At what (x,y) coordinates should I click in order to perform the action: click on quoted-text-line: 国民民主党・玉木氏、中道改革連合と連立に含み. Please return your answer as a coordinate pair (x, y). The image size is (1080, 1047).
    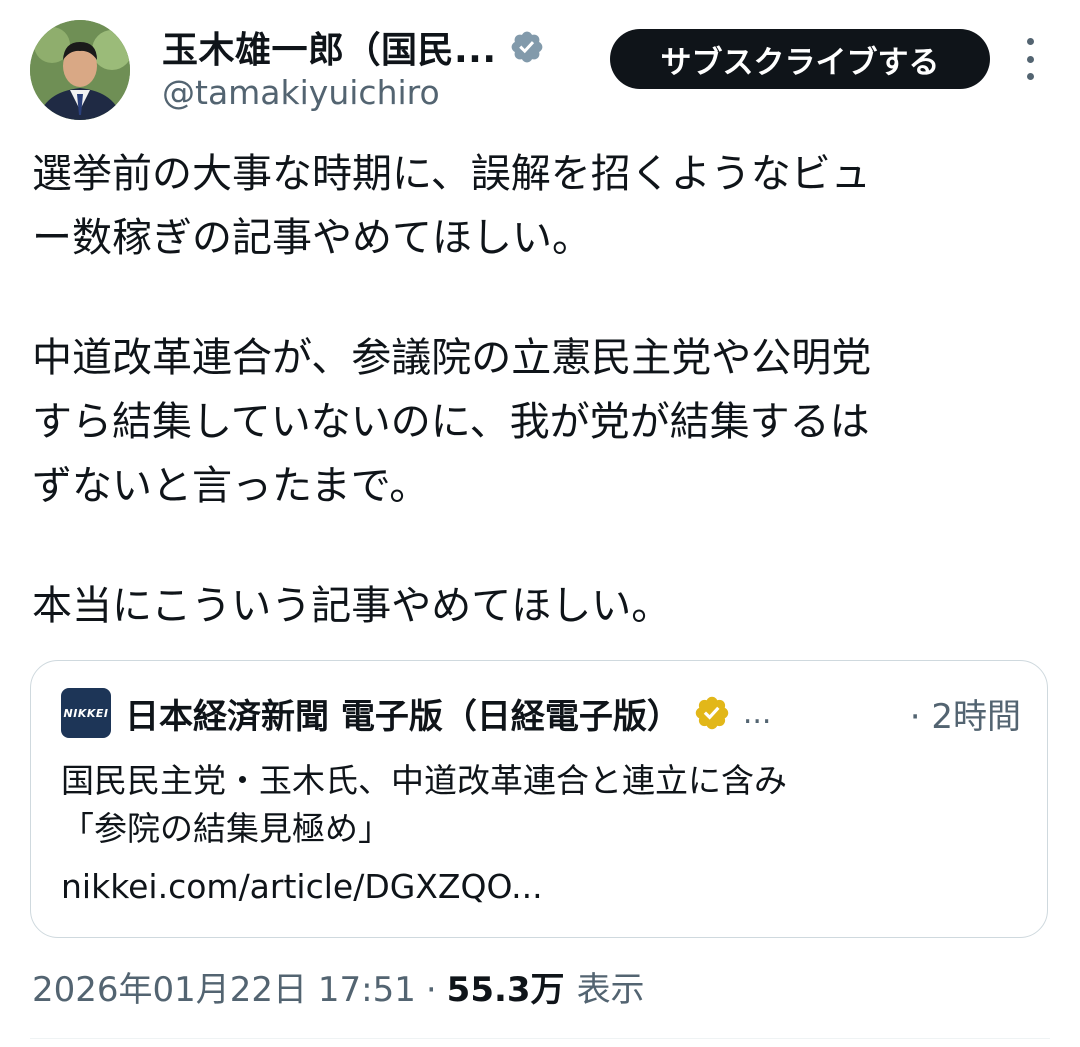
    Looking at the image, I should click on (424, 780).